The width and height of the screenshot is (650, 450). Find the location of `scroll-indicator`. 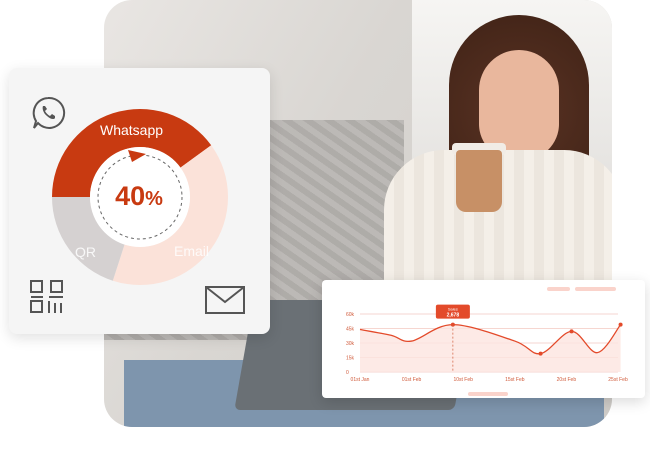

scroll-indicator is located at coordinates (488, 394).